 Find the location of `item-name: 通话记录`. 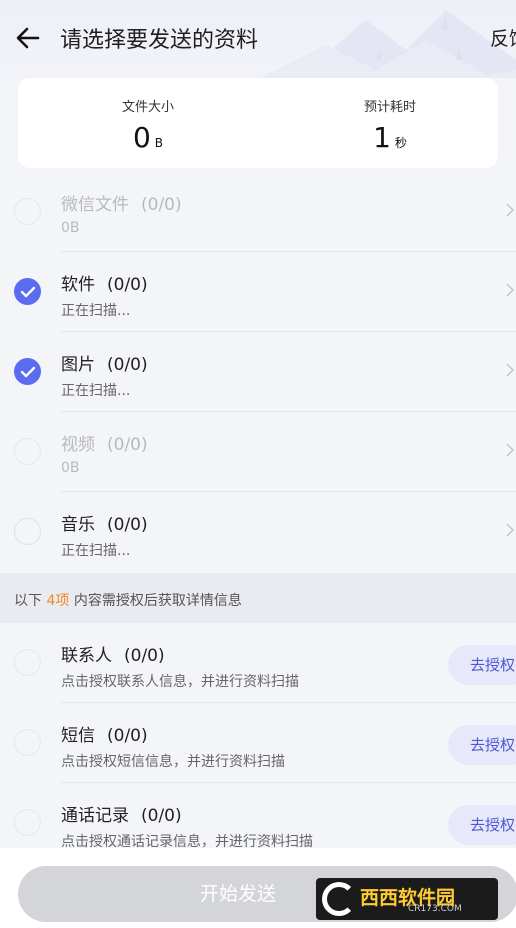

item-name: 通话记录 is located at coordinates (95, 816).